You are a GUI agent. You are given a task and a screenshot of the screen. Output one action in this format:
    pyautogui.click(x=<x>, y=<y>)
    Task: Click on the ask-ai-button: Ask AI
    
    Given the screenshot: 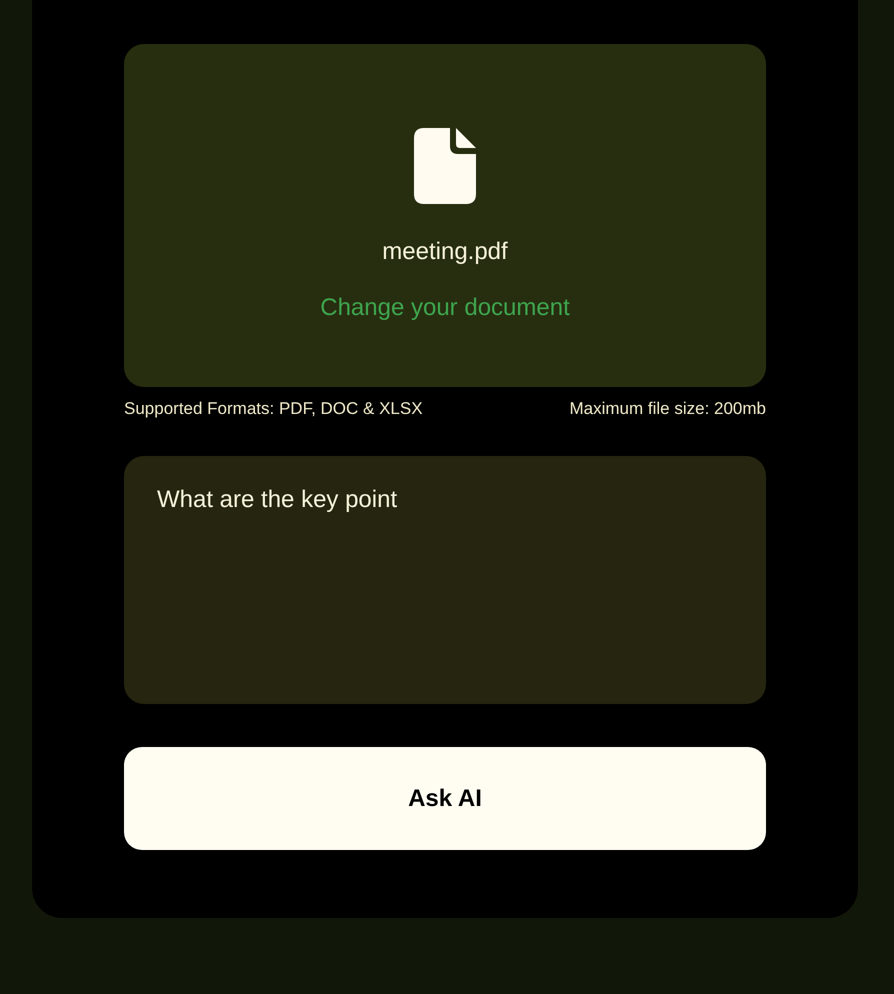 What is the action you would take?
    pyautogui.click(x=445, y=798)
    